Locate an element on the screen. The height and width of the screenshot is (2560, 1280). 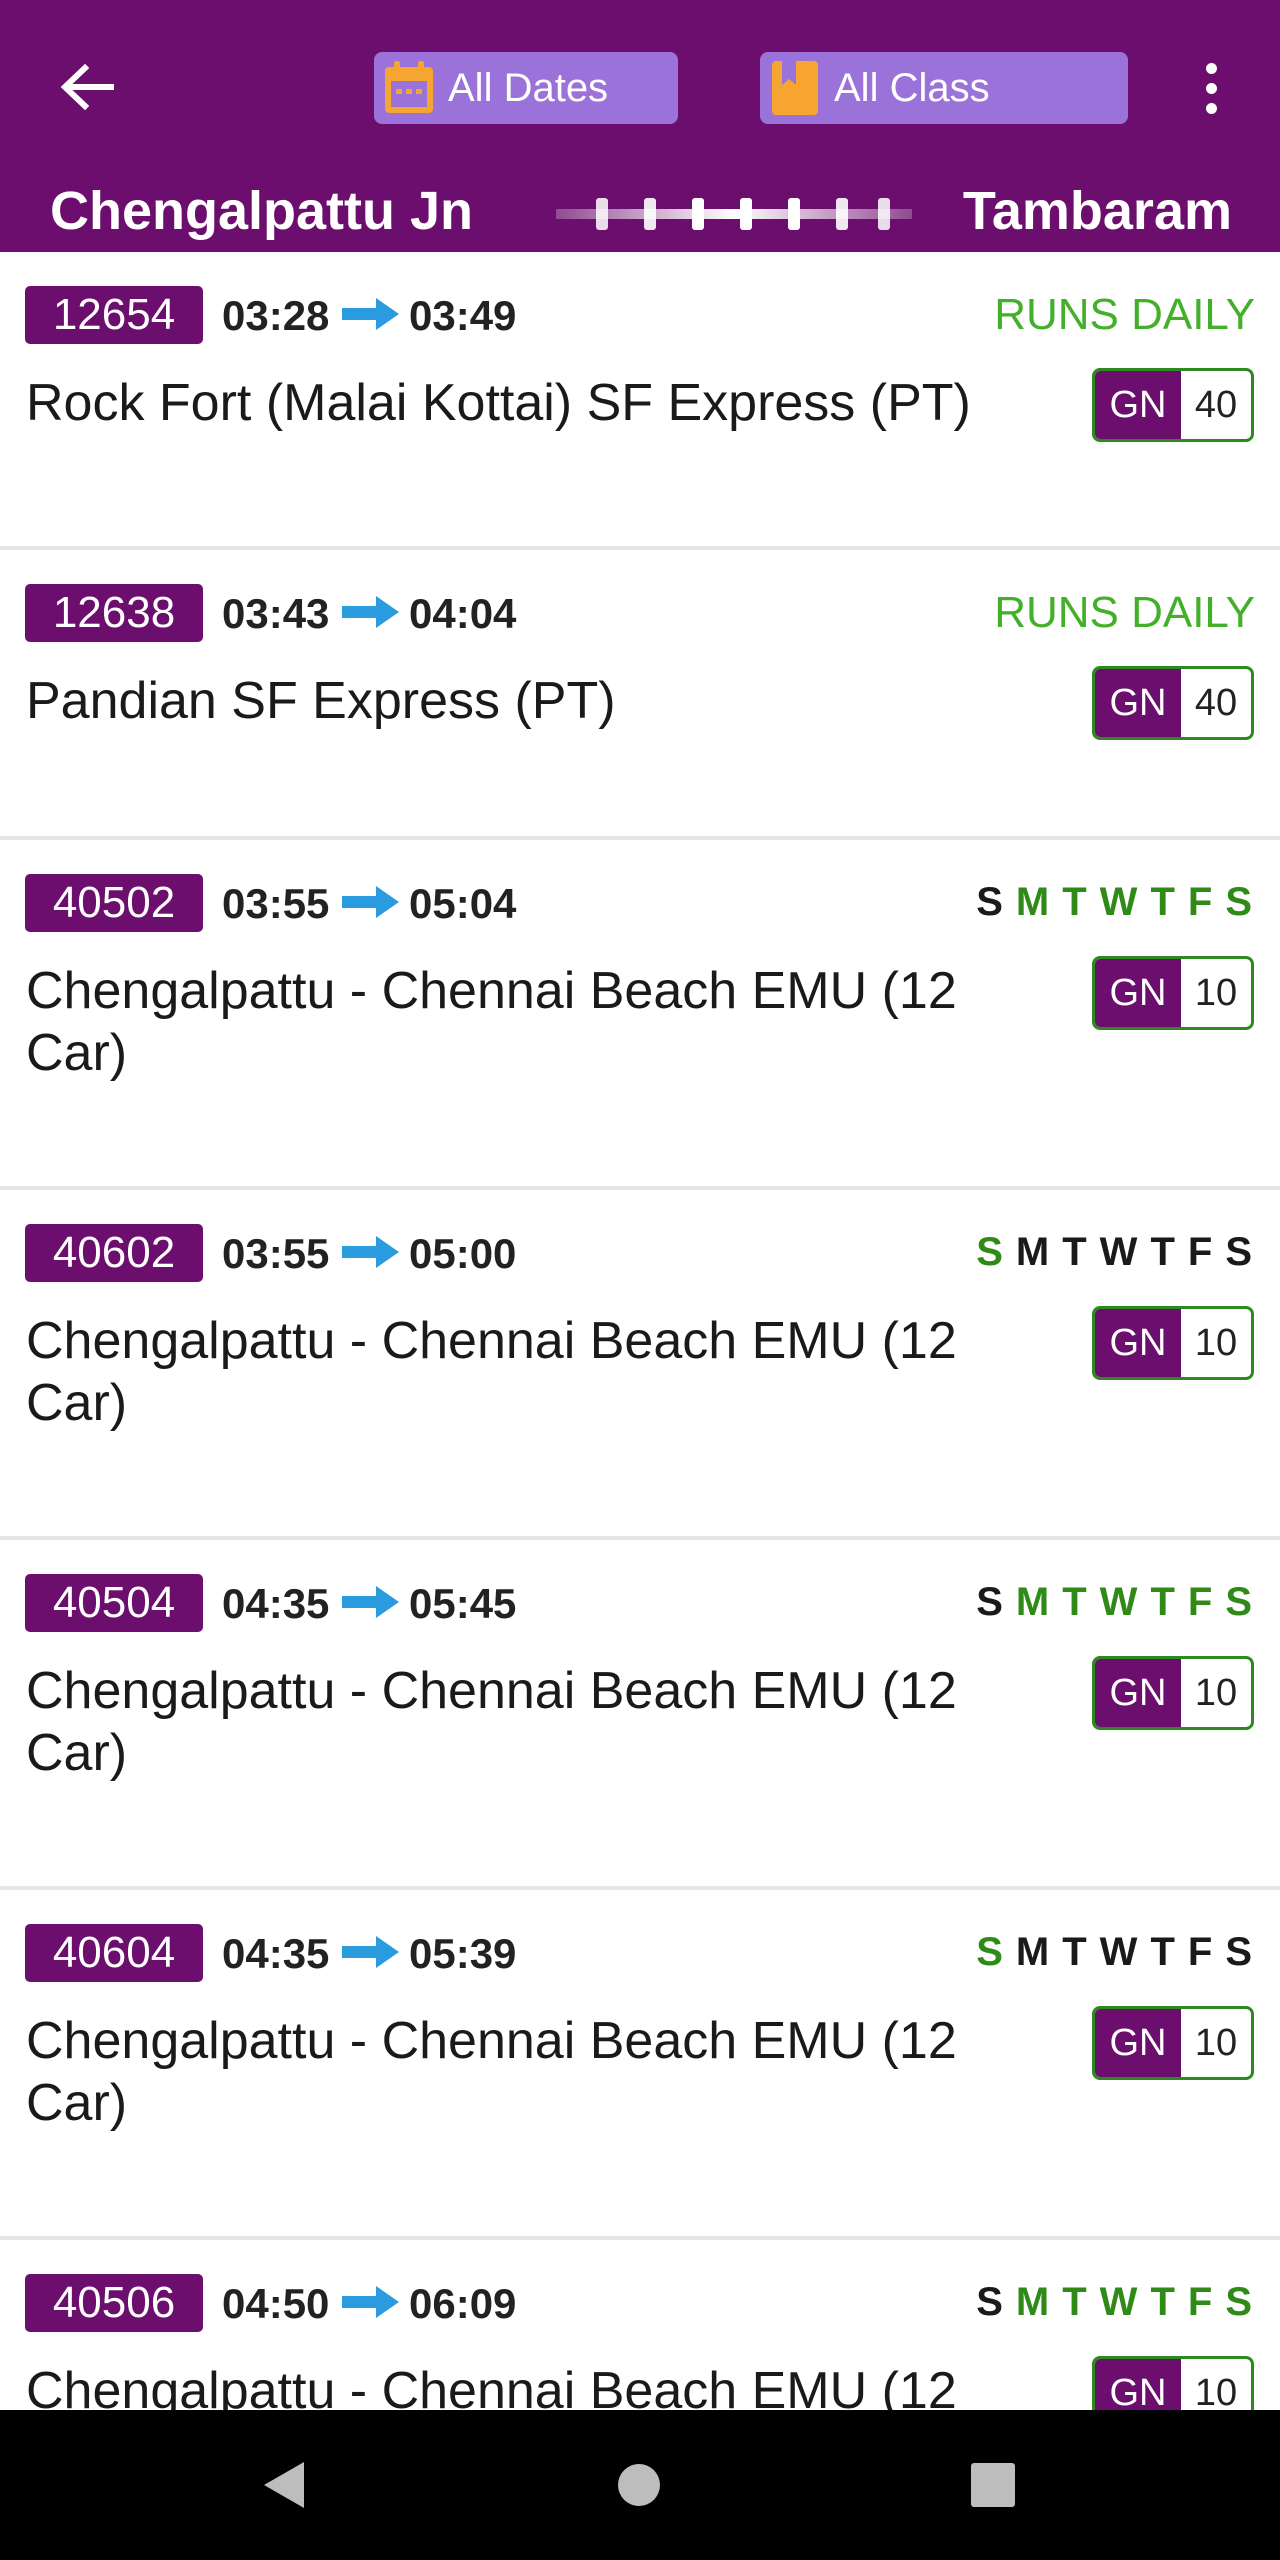
departure-time: 04:50 is located at coordinates (276, 2303).